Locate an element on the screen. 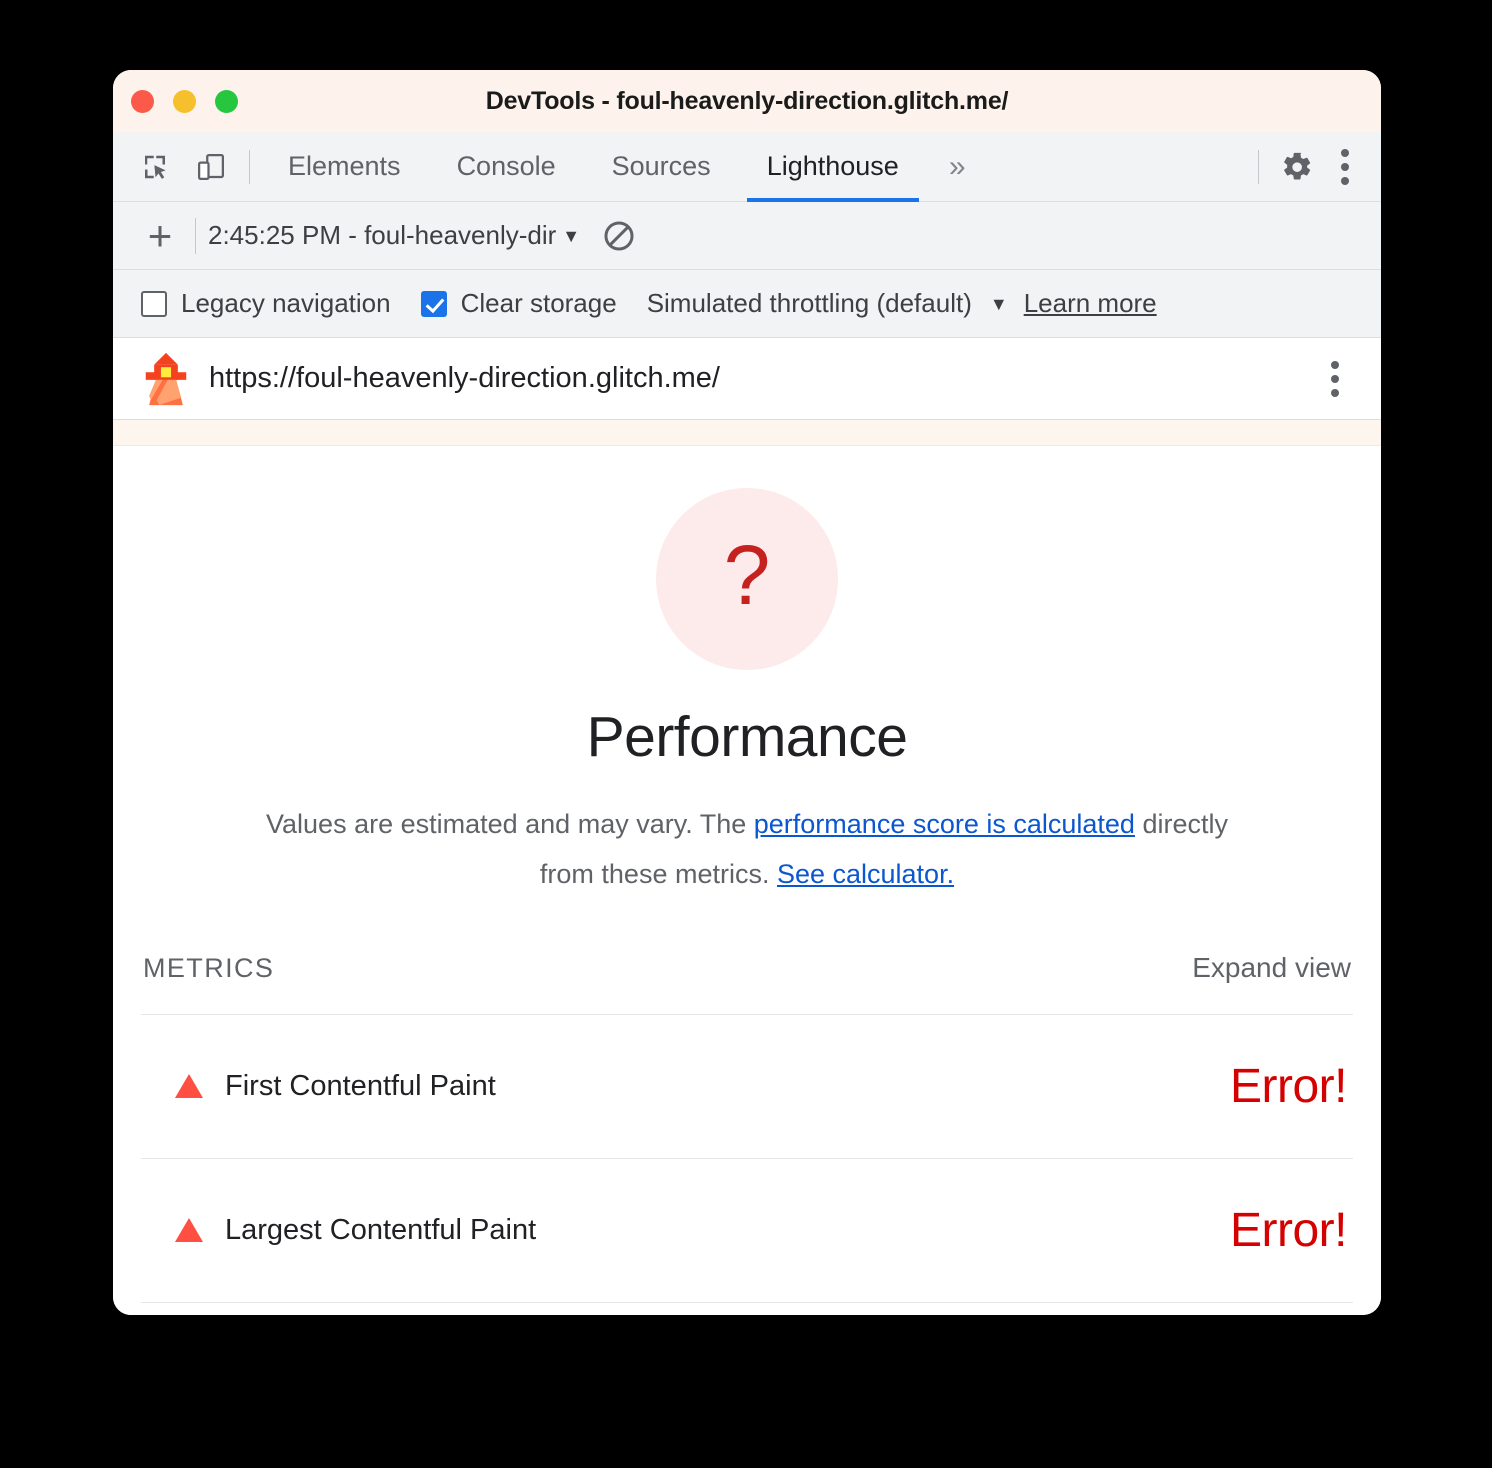 This screenshot has width=1492, height=1468. runbar-divider is located at coordinates (195, 235).